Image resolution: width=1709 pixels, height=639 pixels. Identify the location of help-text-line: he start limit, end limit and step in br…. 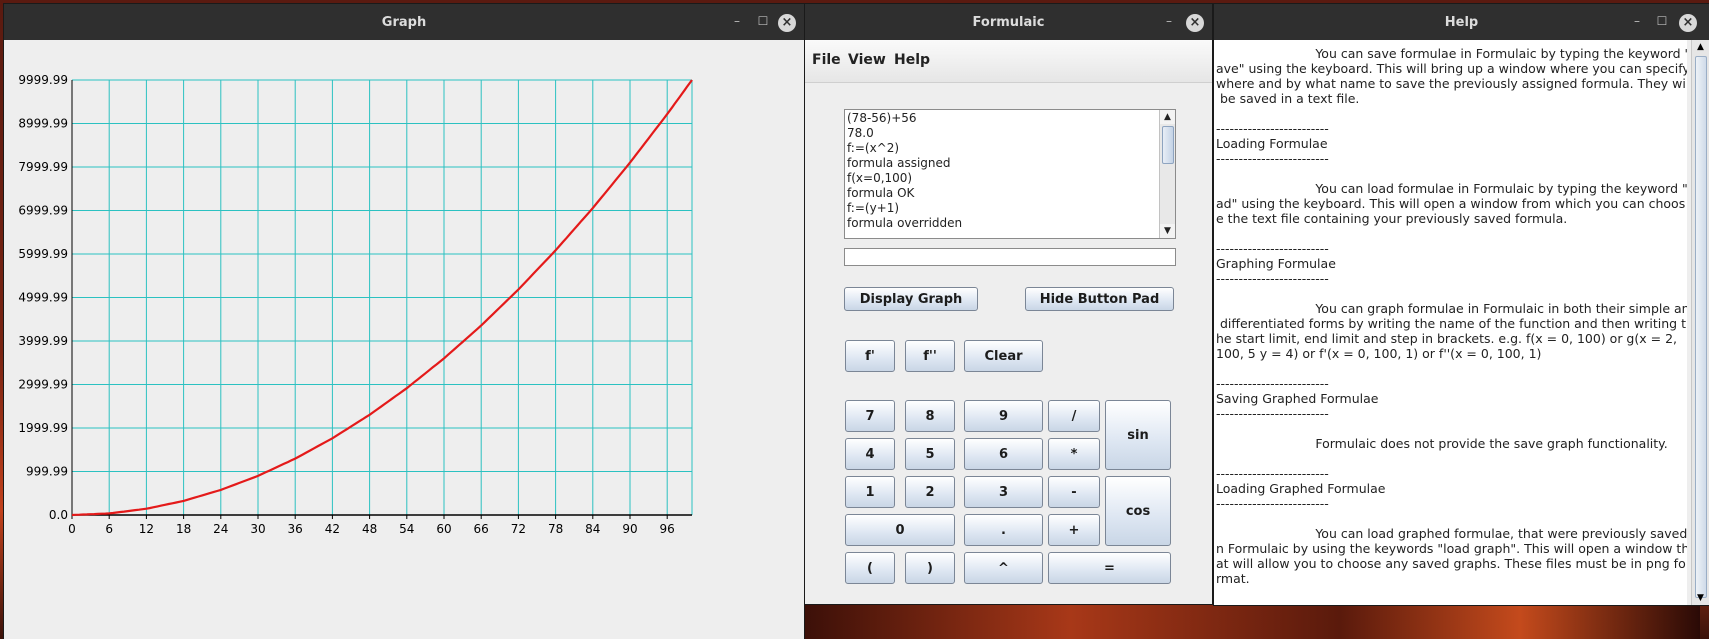
(1446, 338).